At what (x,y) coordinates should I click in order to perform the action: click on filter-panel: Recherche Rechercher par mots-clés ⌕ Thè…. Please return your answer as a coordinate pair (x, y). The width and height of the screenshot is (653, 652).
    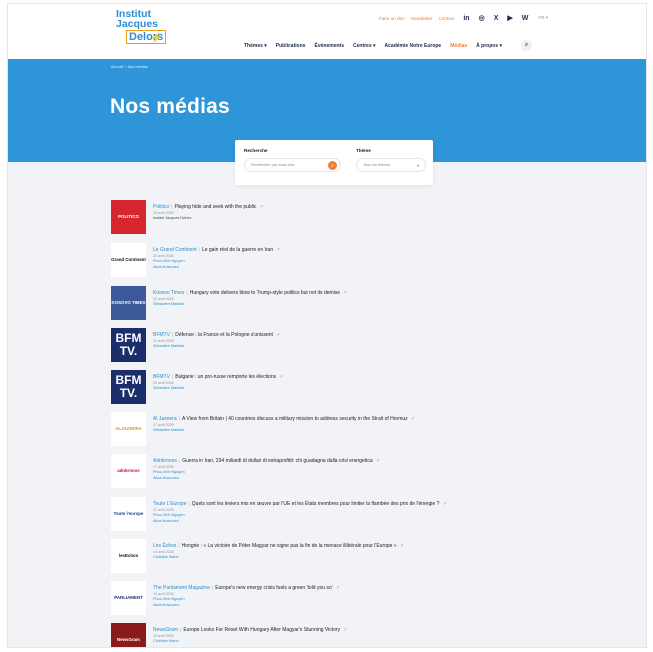
    Looking at the image, I should click on (334, 162).